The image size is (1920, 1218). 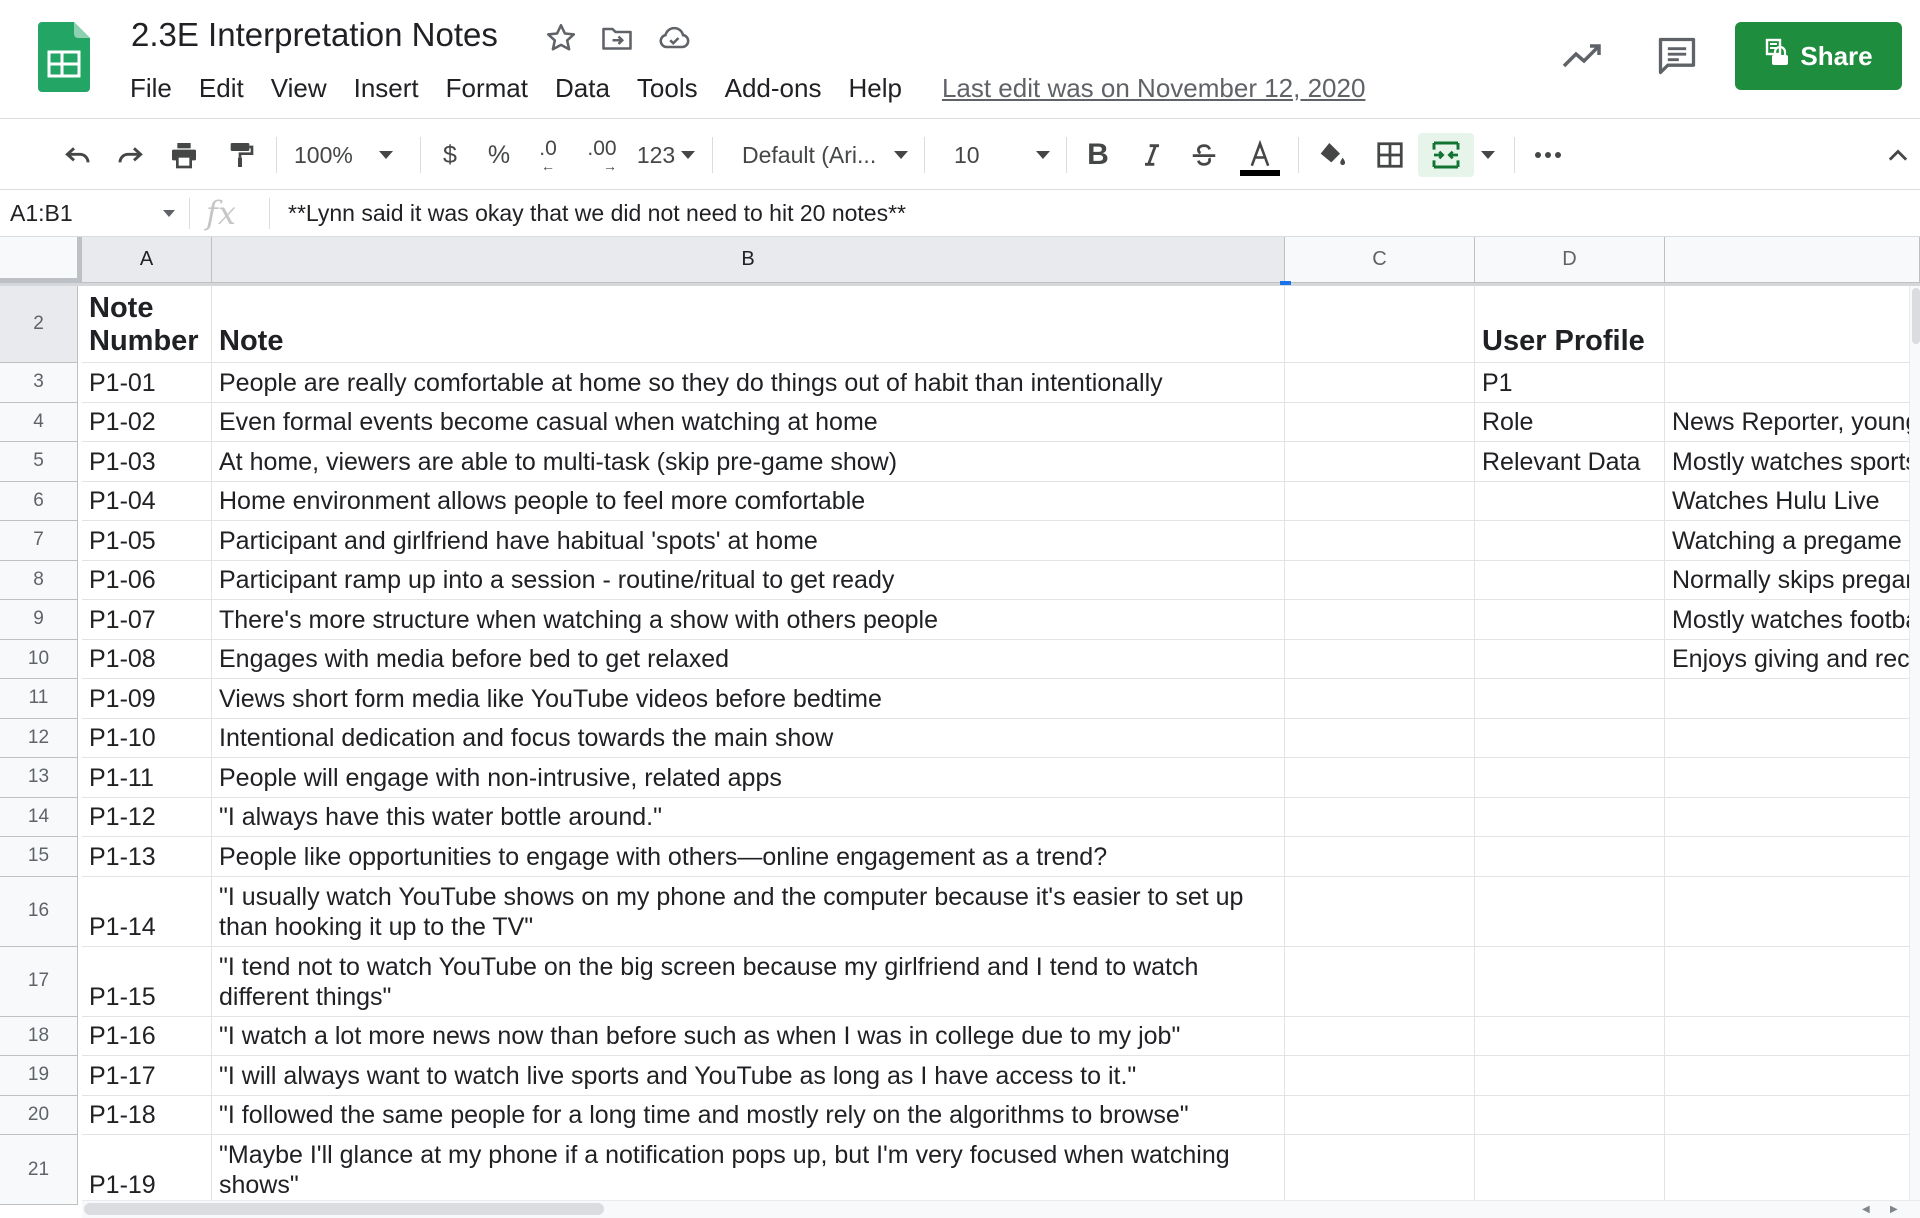 What do you see at coordinates (39, 324) in the screenshot?
I see `row-header-2: 2` at bounding box center [39, 324].